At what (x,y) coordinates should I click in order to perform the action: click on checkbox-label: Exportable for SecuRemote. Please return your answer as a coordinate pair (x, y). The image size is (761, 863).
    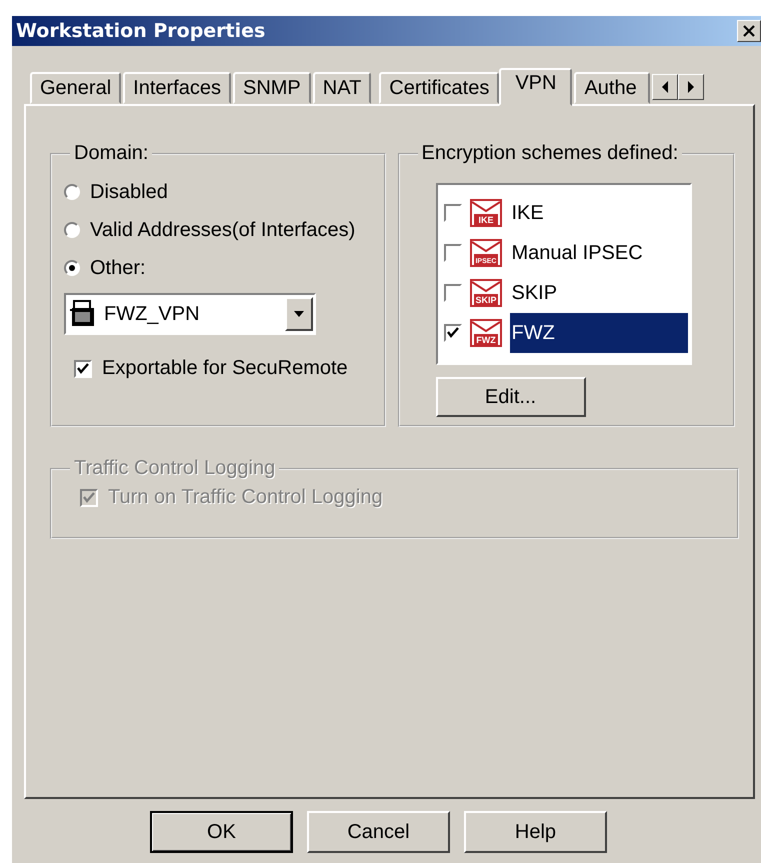
    Looking at the image, I should click on (225, 368).